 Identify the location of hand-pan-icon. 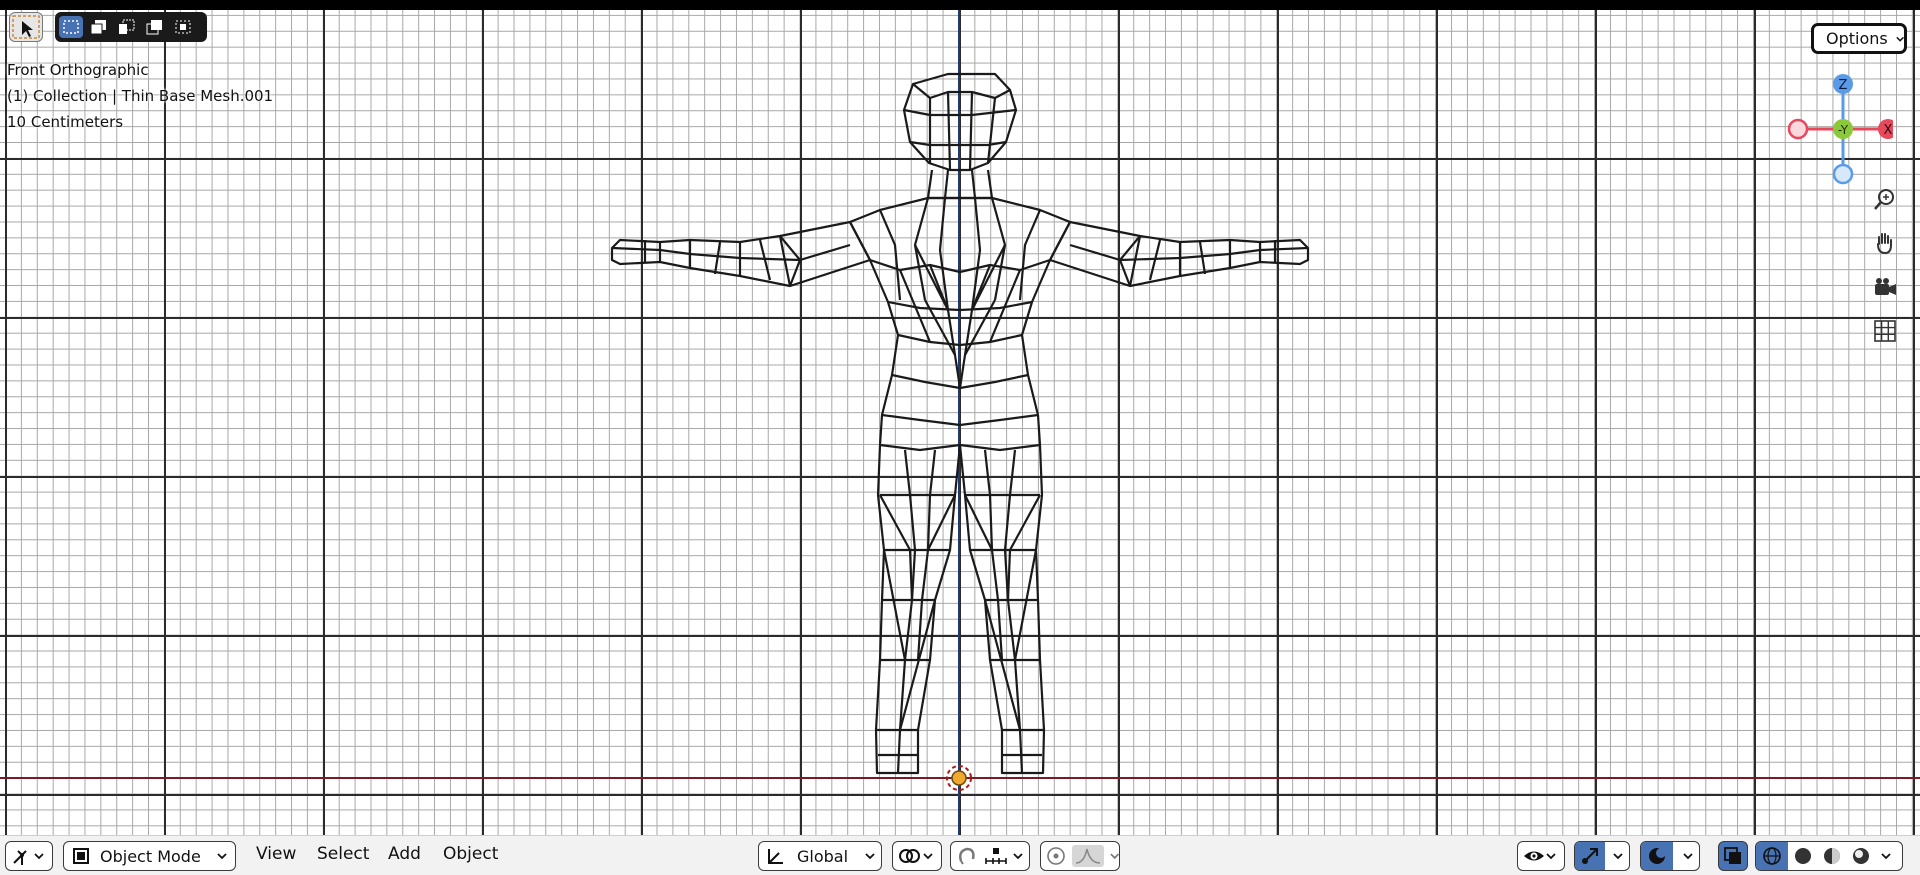
(1884, 244).